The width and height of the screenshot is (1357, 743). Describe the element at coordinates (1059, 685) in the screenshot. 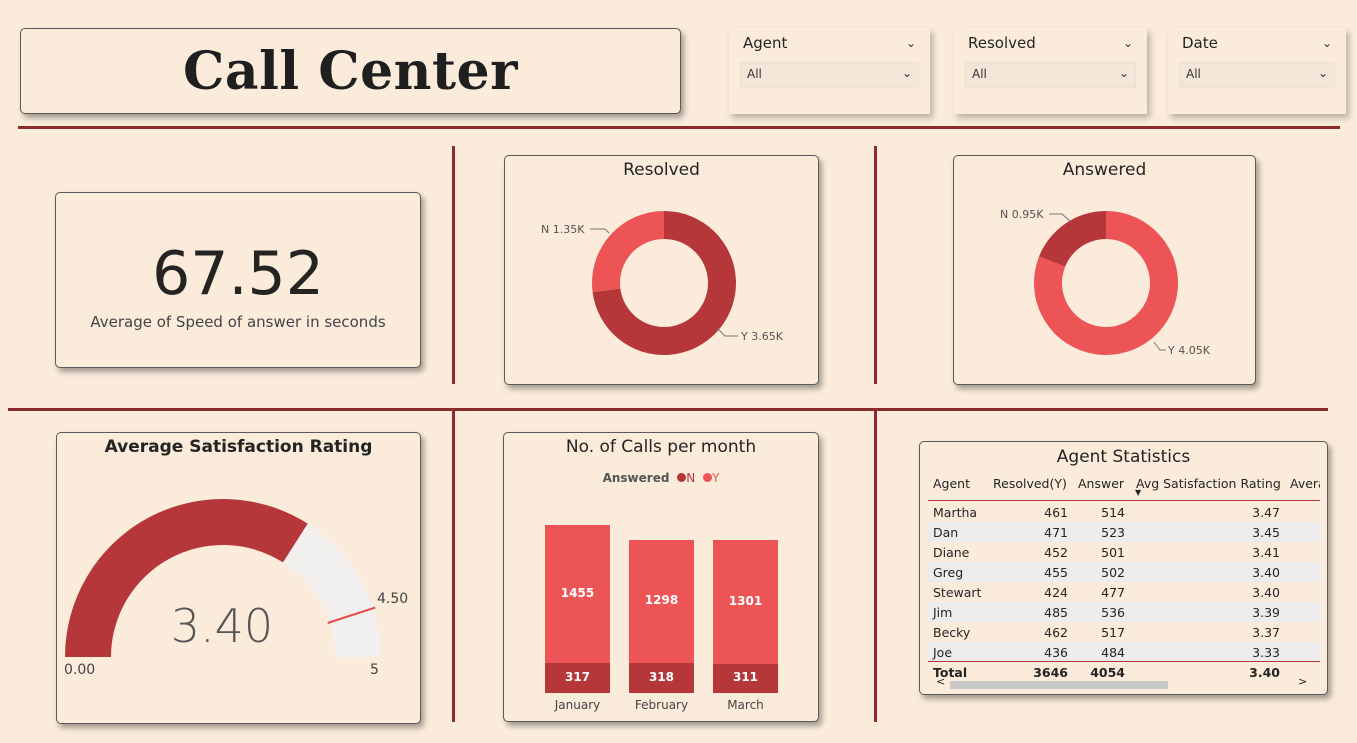

I see `scrollbar-thumb` at that location.